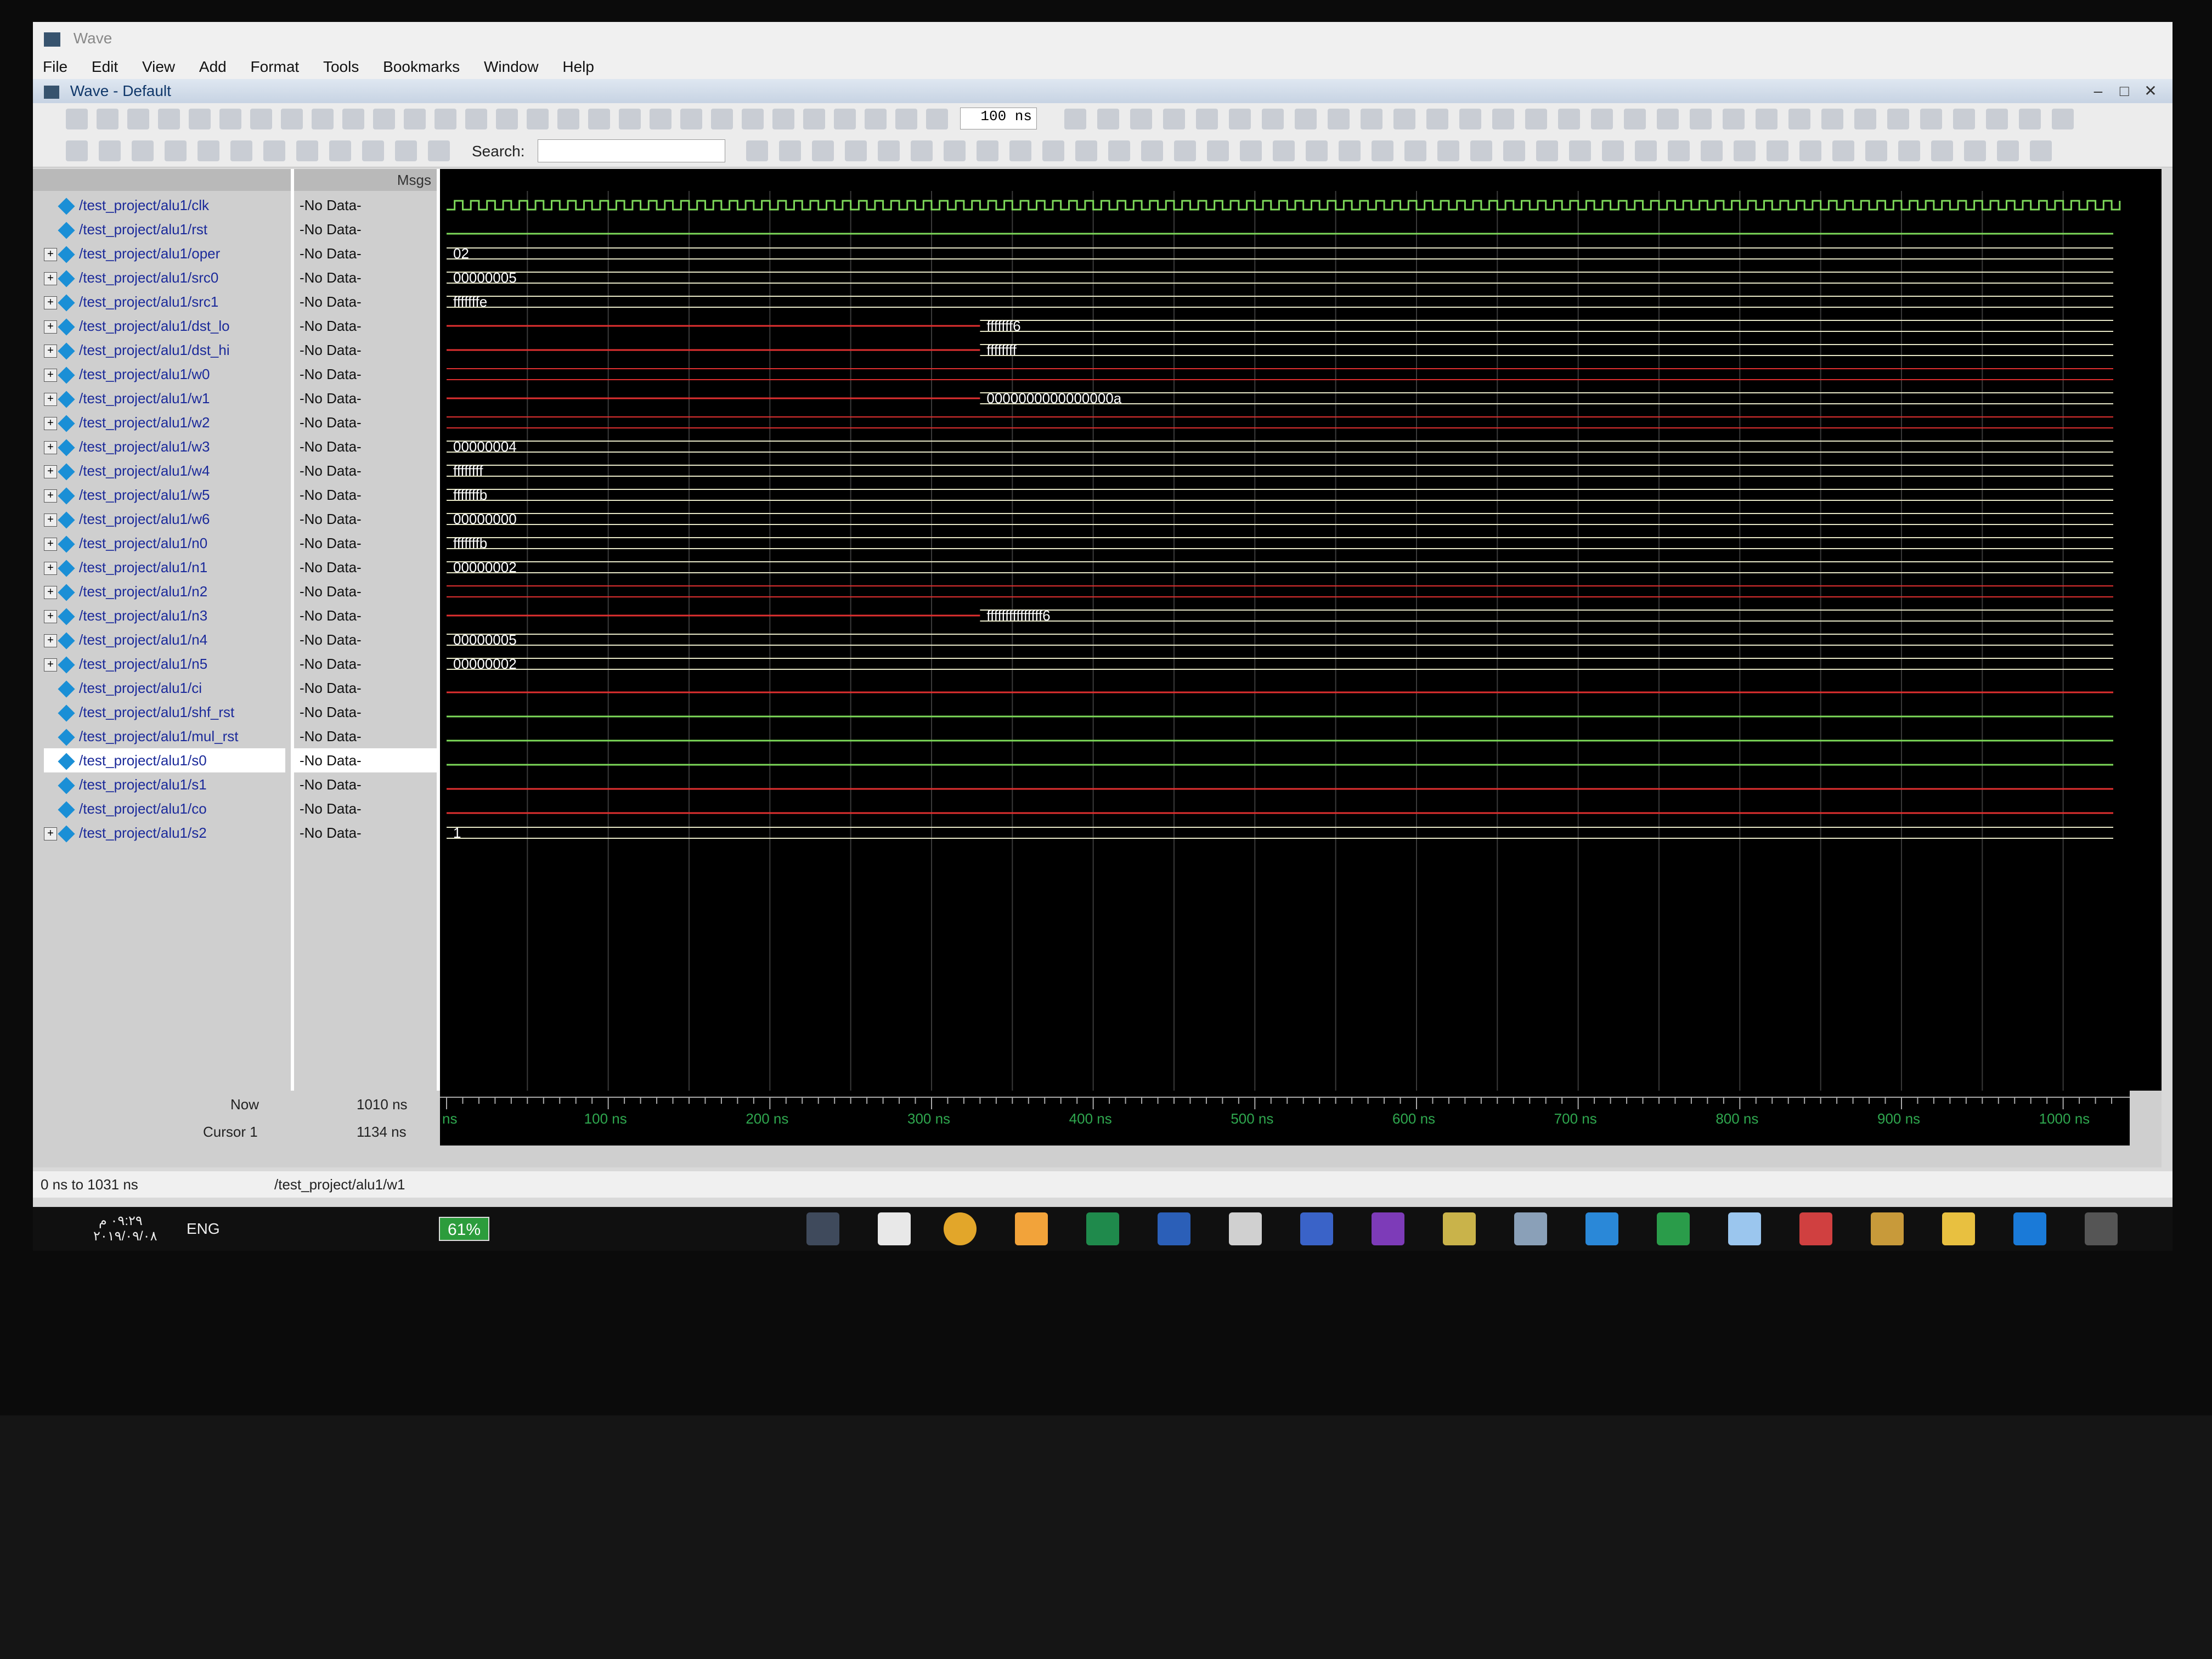  I want to click on cube-icon, so click(1744, 1228).